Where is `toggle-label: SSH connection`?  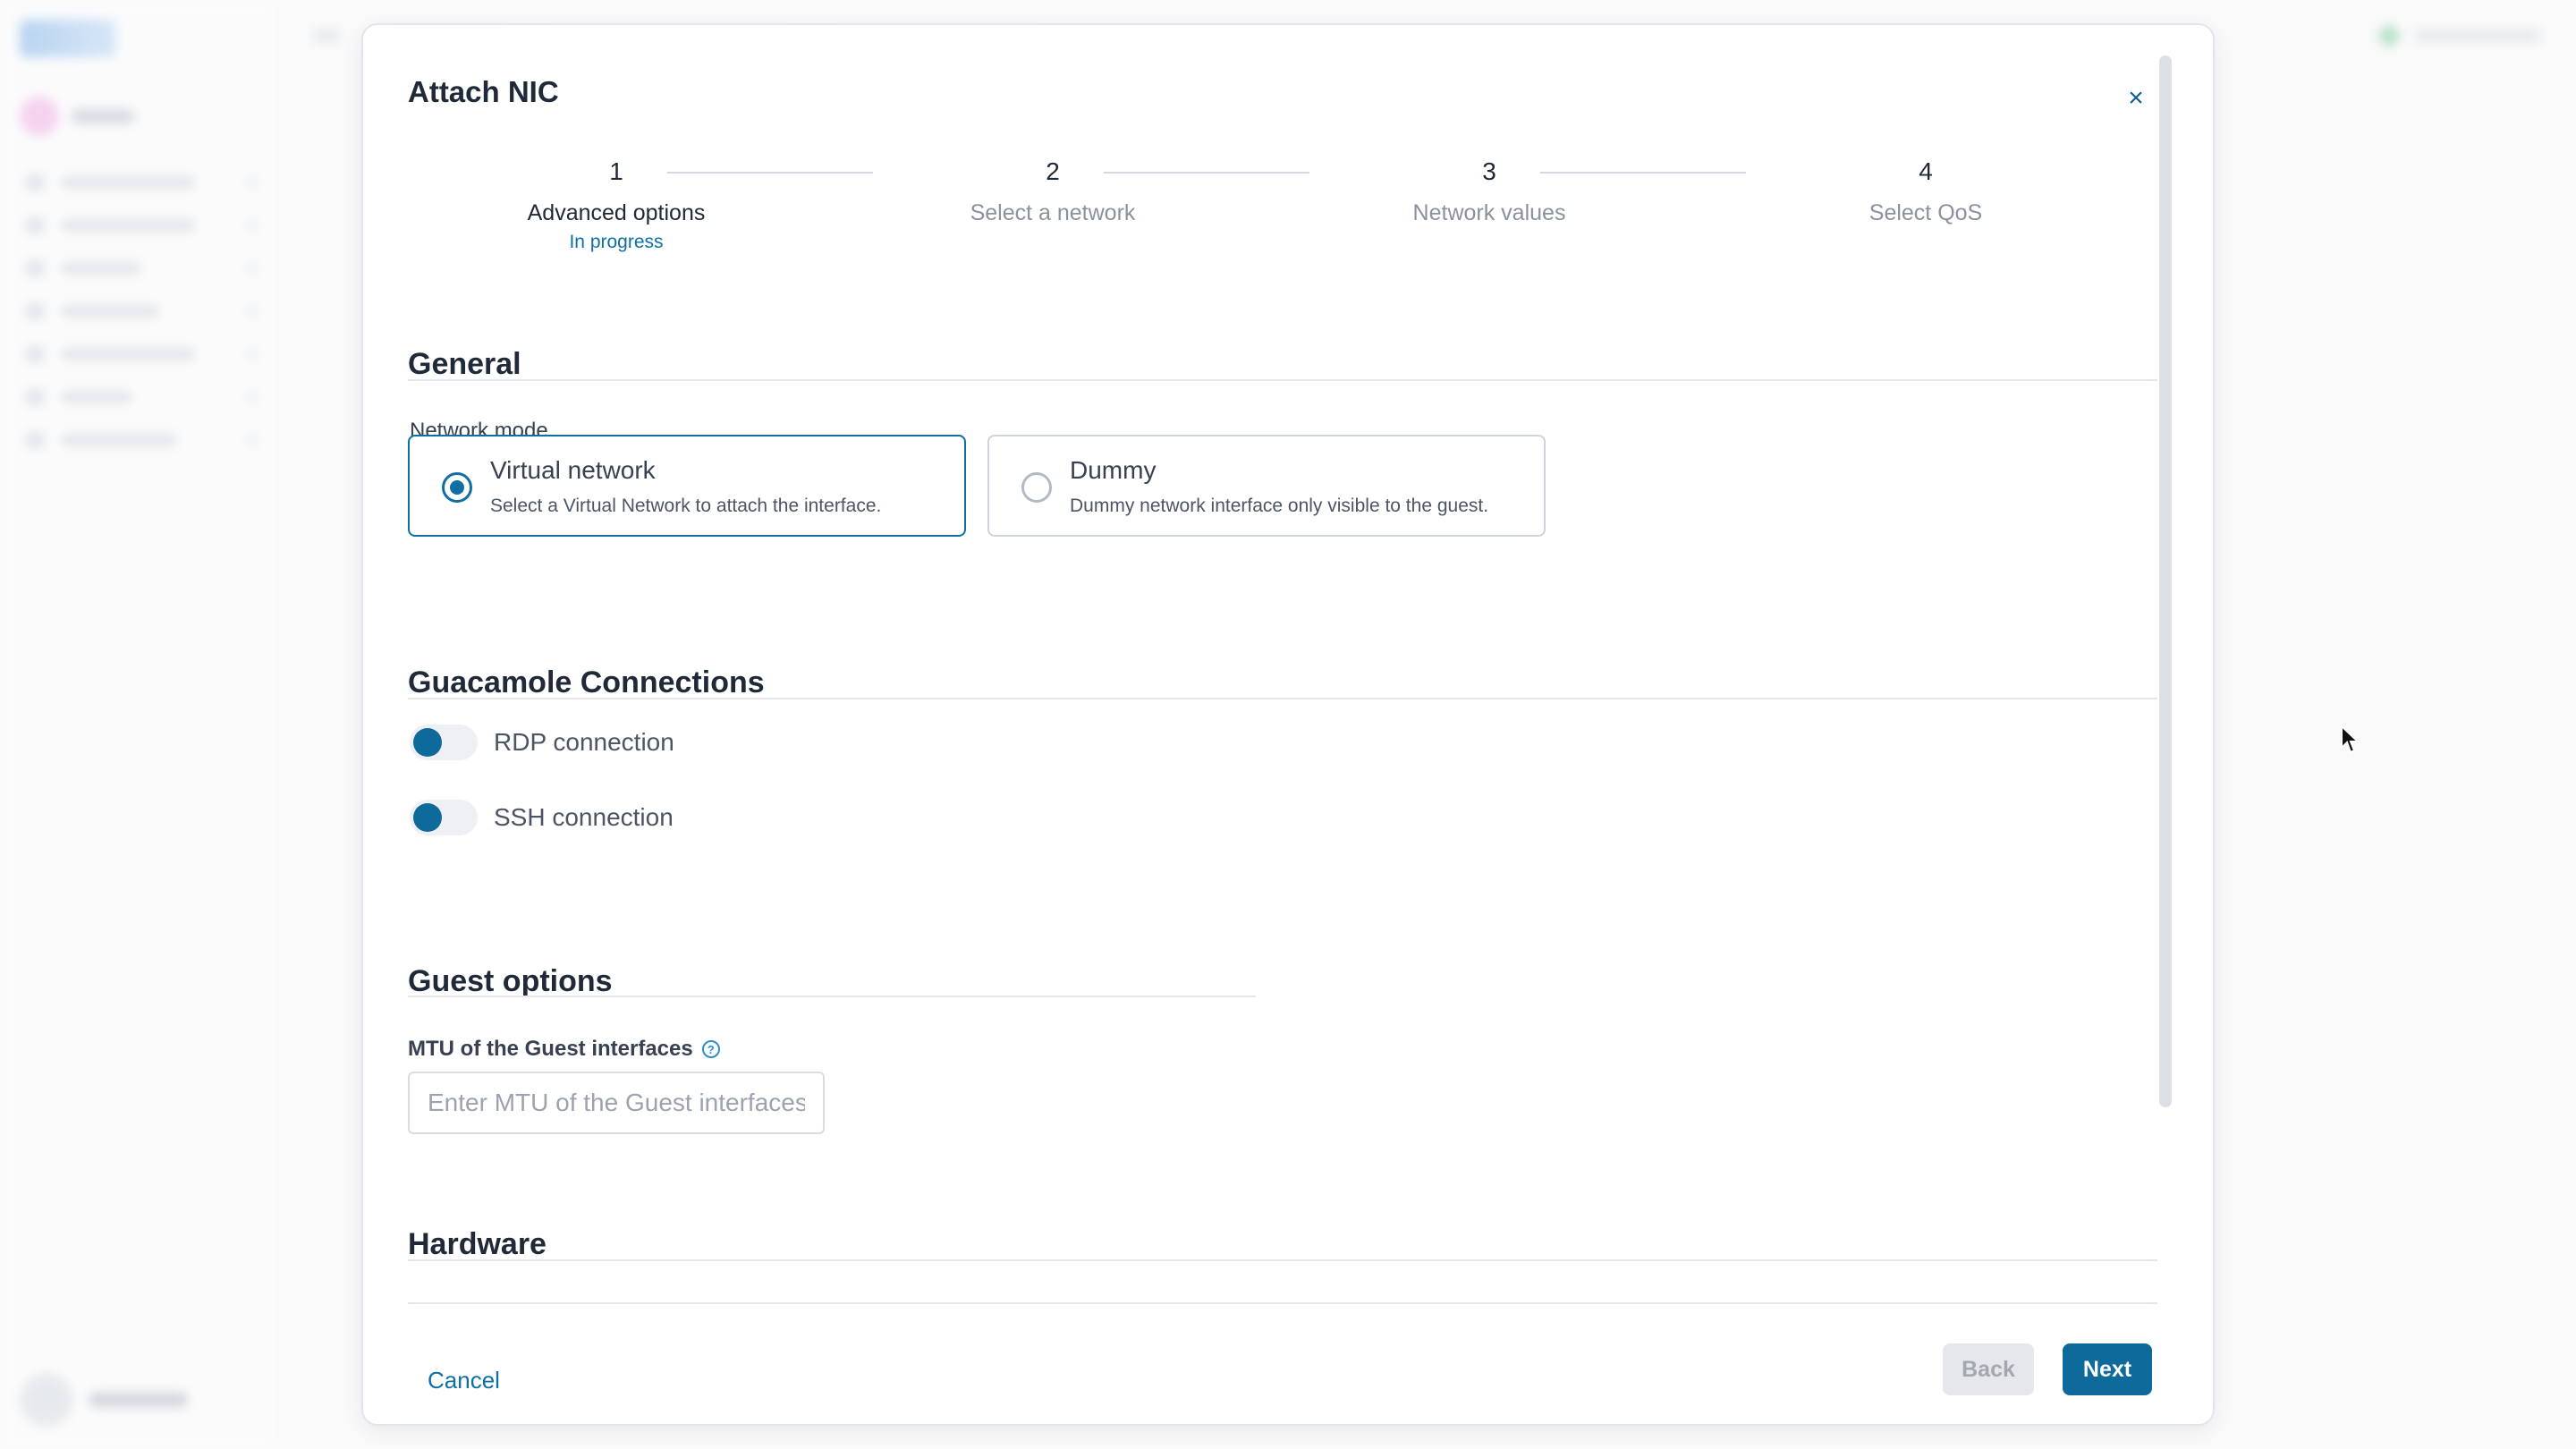 toggle-label: SSH connection is located at coordinates (584, 817).